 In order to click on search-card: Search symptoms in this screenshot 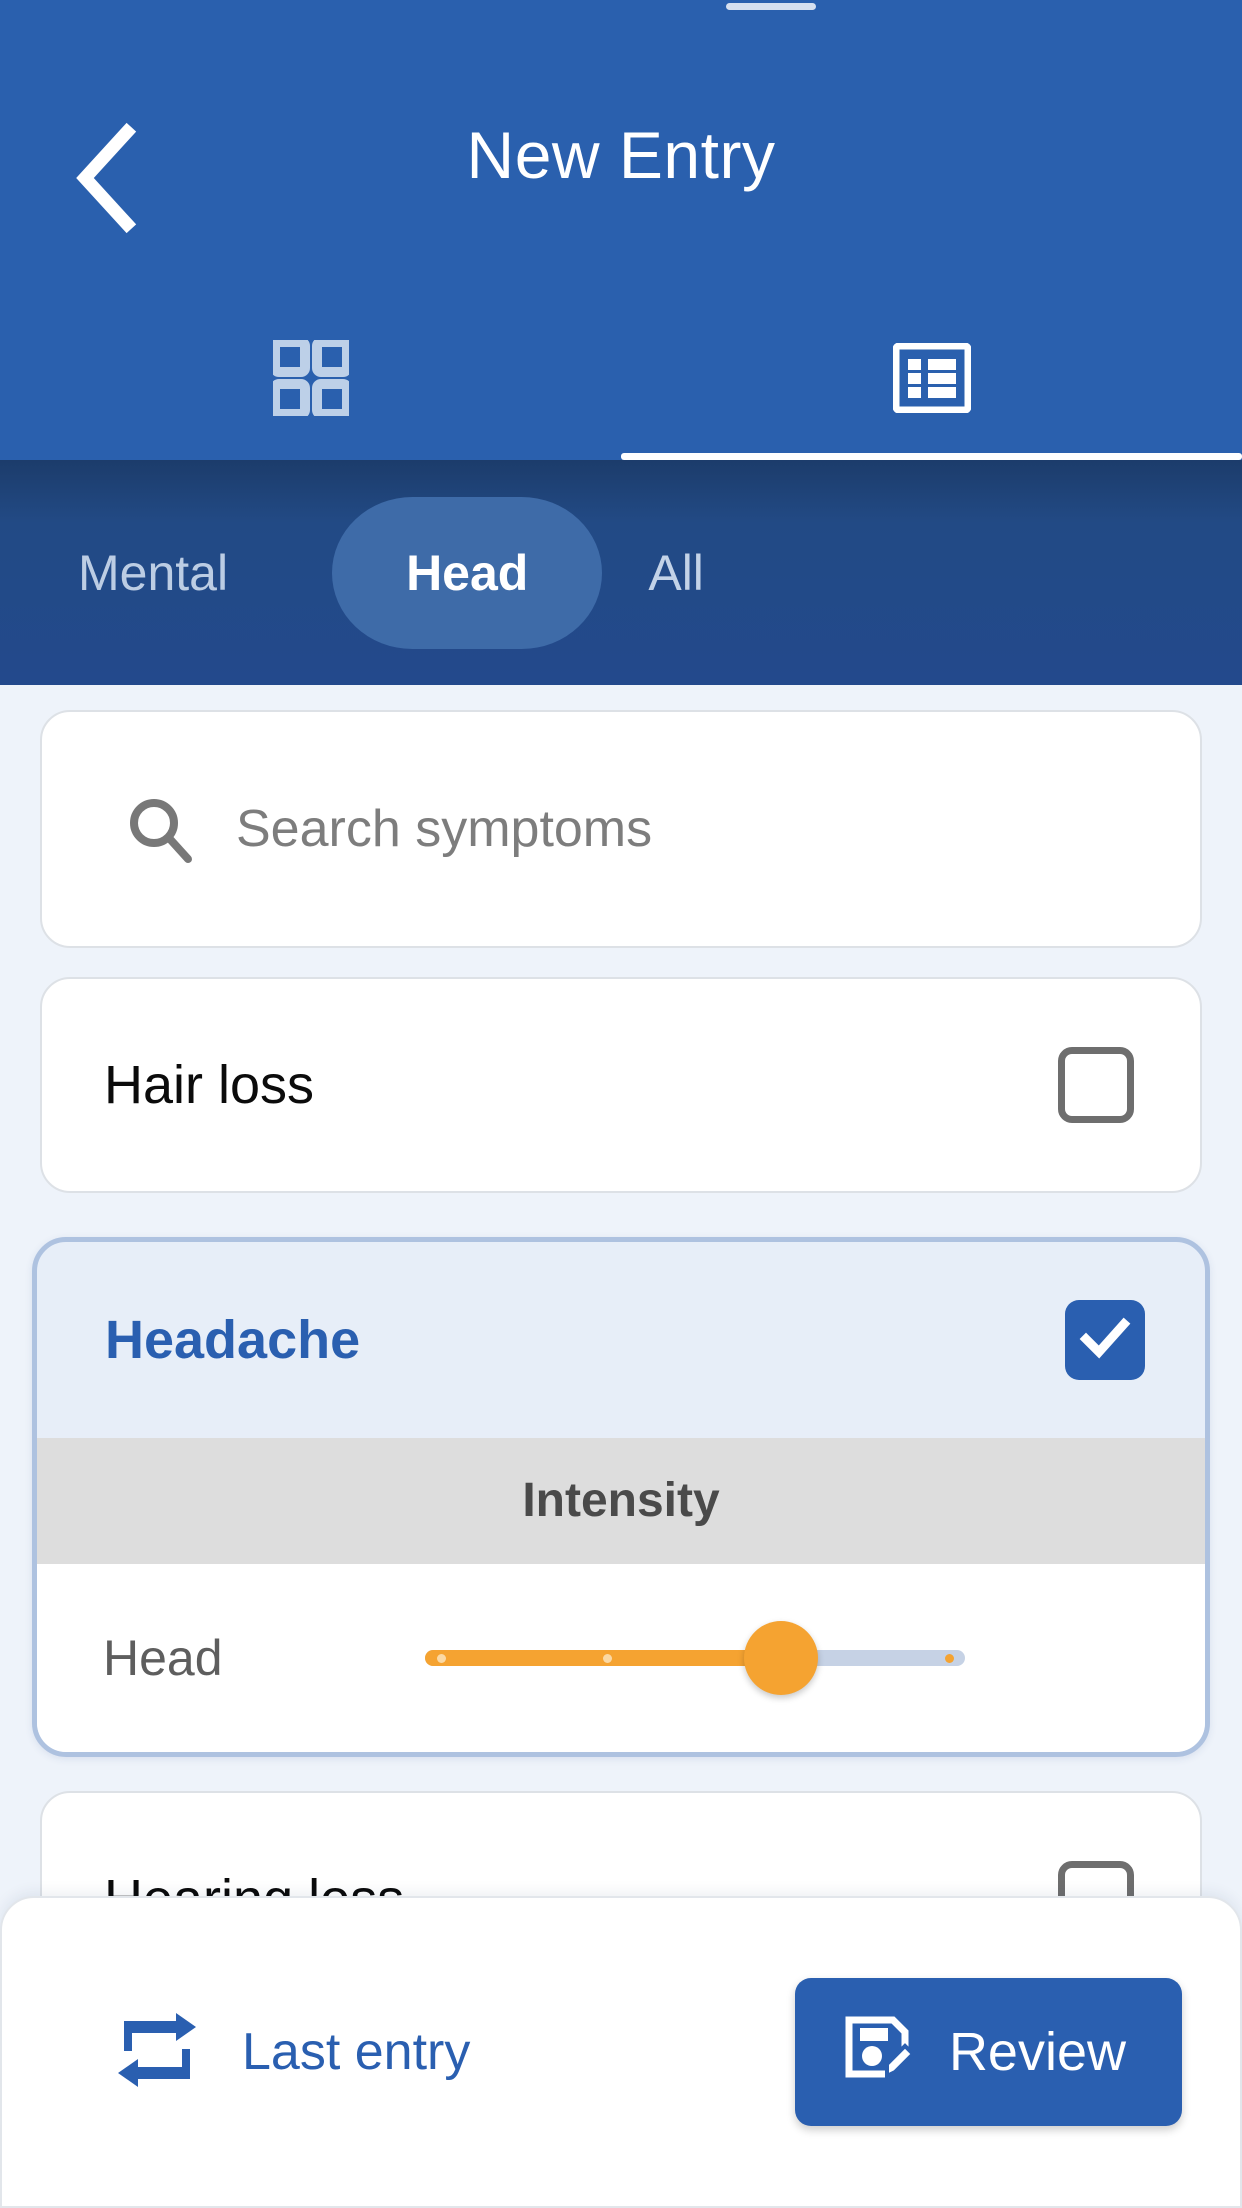, I will do `click(621, 829)`.